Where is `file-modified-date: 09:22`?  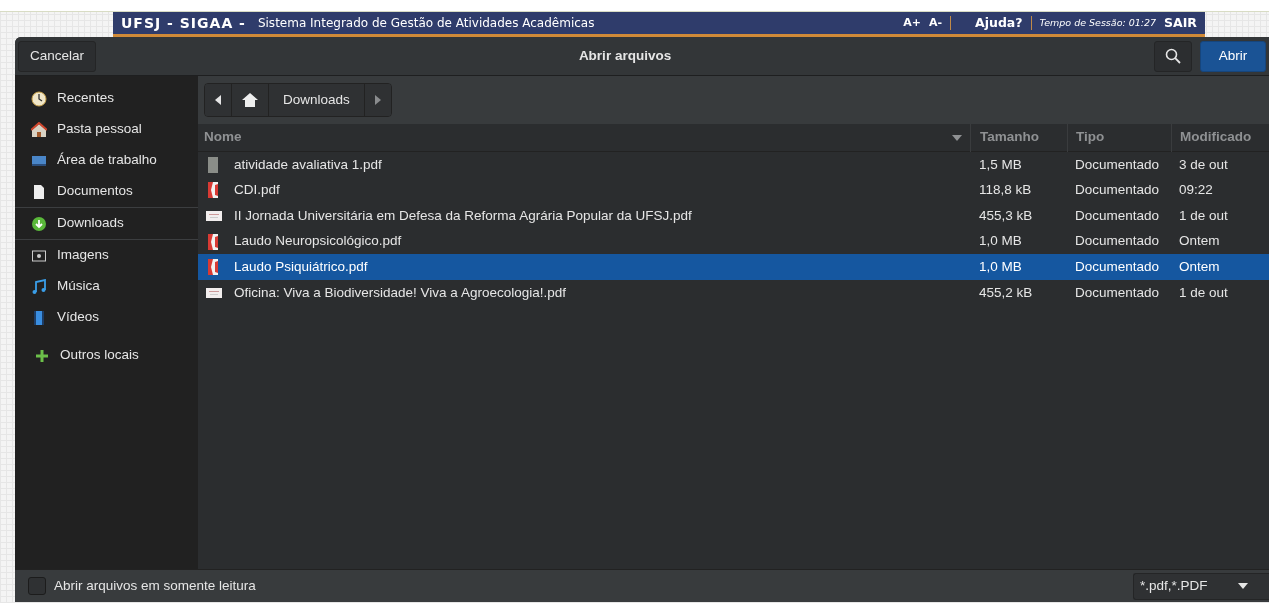 file-modified-date: 09:22 is located at coordinates (1196, 190).